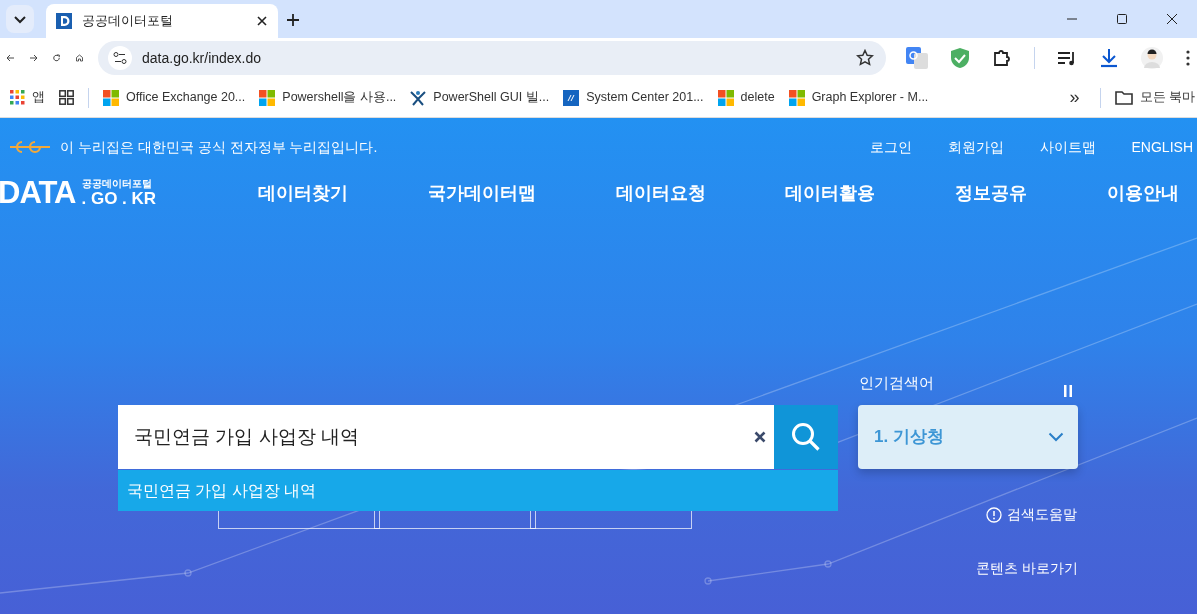 The image size is (1197, 614). Describe the element at coordinates (128, 21) in the screenshot. I see `tab-title: 공공데이터포털` at that location.